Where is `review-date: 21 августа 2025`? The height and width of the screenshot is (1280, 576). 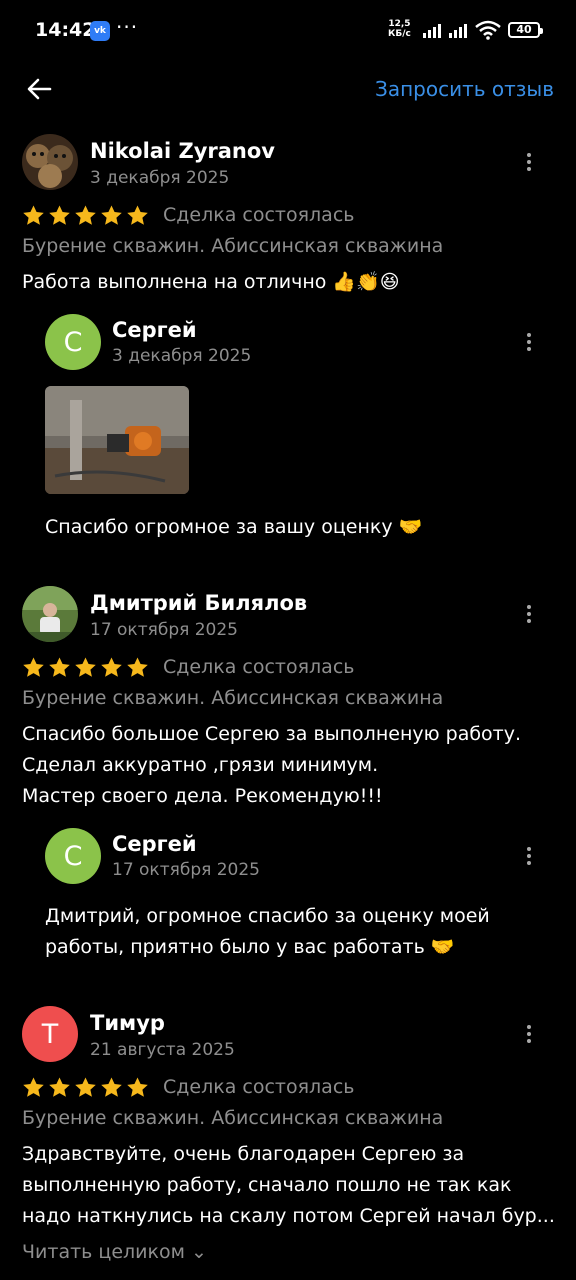
review-date: 21 августа 2025 is located at coordinates (162, 1050).